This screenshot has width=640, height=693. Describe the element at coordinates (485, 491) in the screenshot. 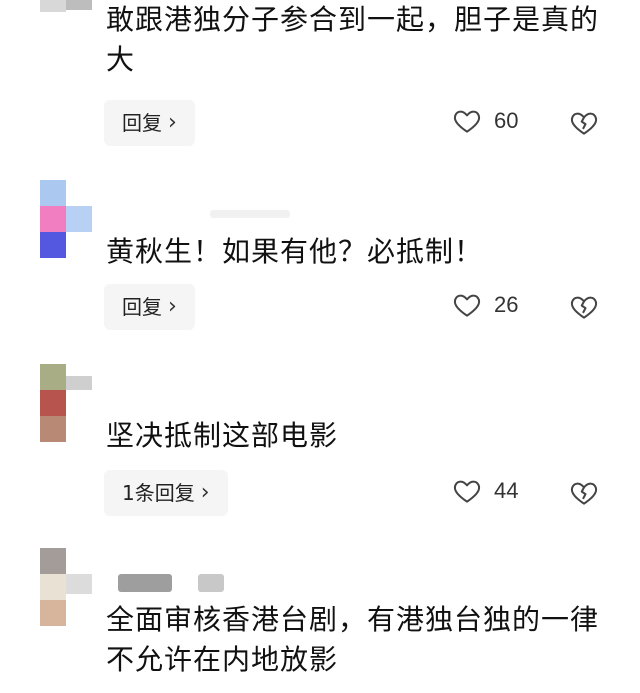

I see `like-button: 44` at that location.